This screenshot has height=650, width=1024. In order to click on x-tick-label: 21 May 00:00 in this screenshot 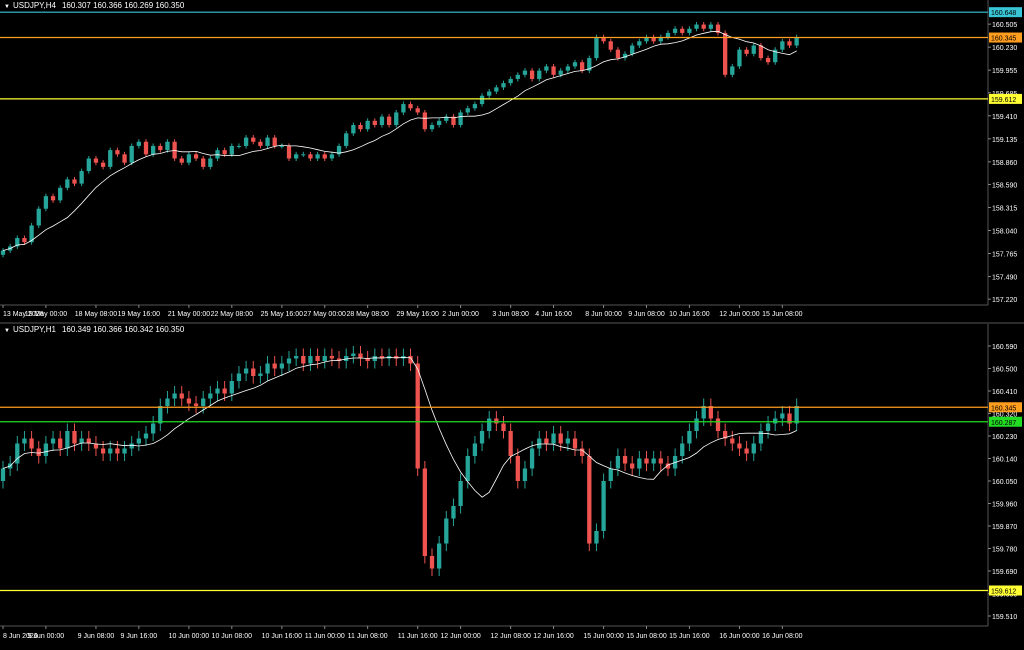, I will do `click(189, 314)`.